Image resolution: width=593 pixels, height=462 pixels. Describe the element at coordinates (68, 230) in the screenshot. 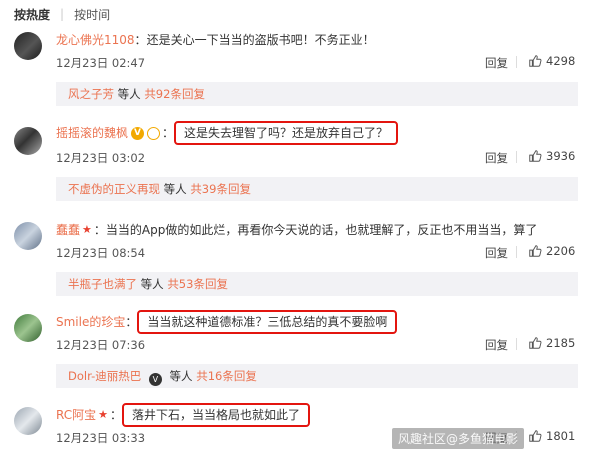

I see `comment-username: 蠢蠢` at that location.